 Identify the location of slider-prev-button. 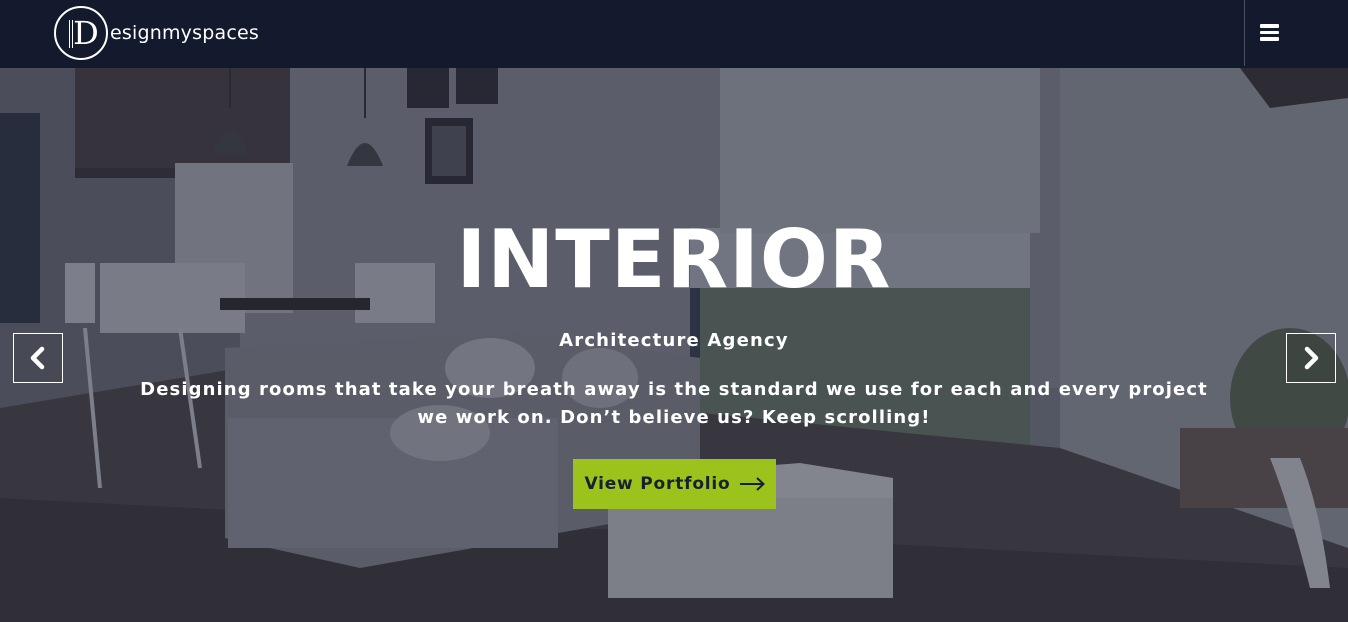
(38, 358).